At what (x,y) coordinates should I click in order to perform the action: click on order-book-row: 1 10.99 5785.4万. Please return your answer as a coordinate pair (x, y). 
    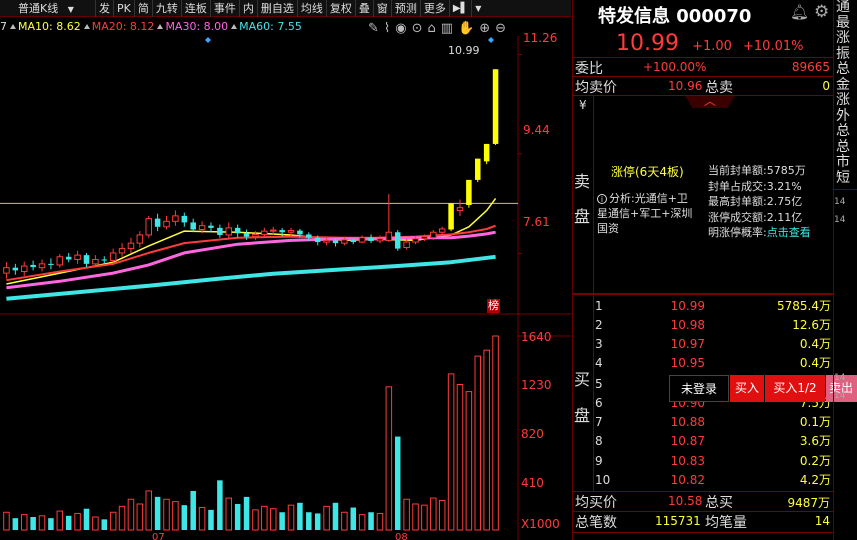
    Looking at the image, I should click on (703, 306).